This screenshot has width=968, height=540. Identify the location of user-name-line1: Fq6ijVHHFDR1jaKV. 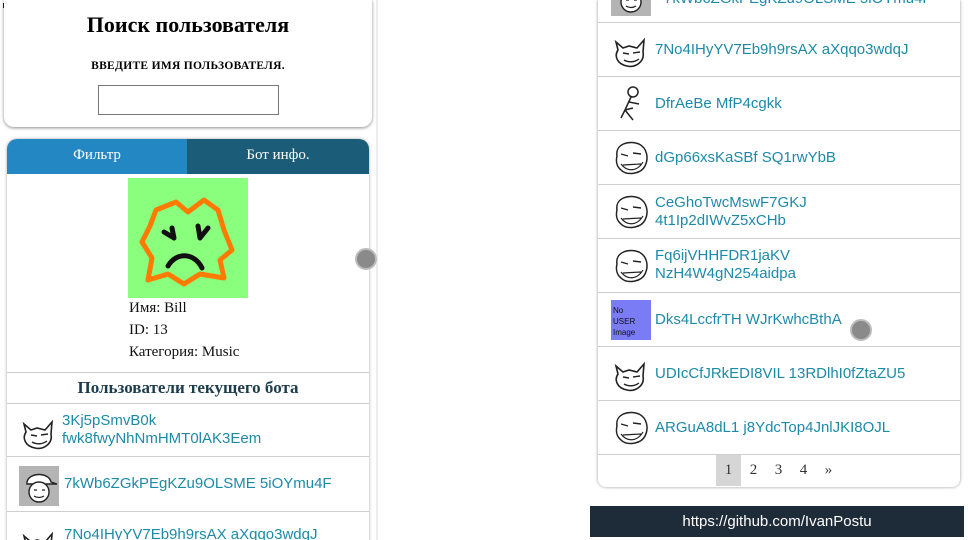
(722, 256).